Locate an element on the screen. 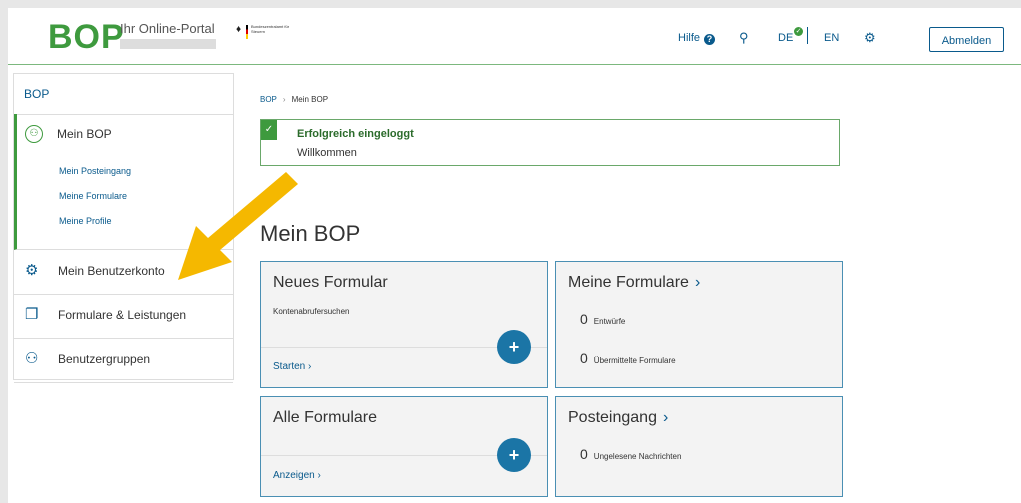 Image resolution: width=1021 pixels, height=503 pixels. sidebar-item-label: Formulare & Leistungen is located at coordinates (122, 315).